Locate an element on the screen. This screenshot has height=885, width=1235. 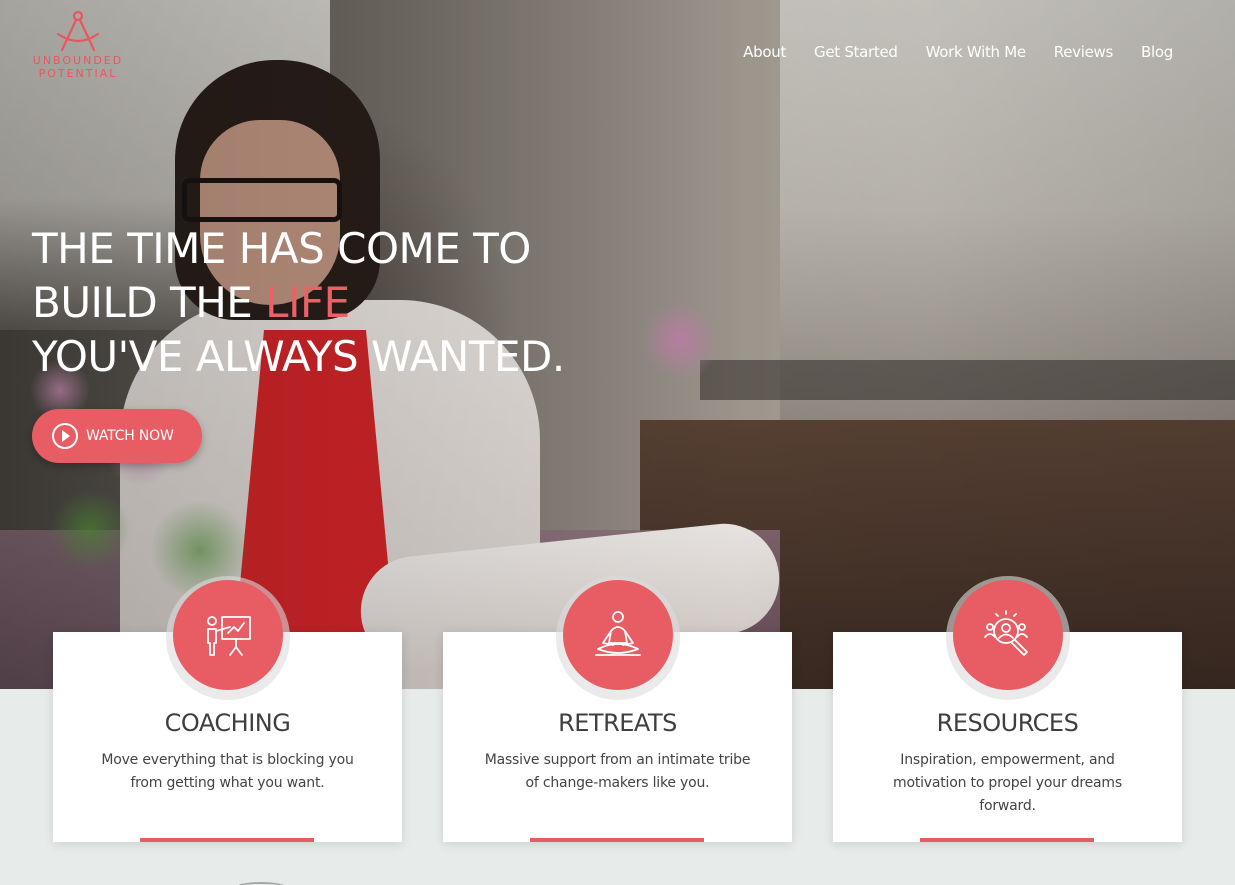
compass-a-icon is located at coordinates (78, 31).